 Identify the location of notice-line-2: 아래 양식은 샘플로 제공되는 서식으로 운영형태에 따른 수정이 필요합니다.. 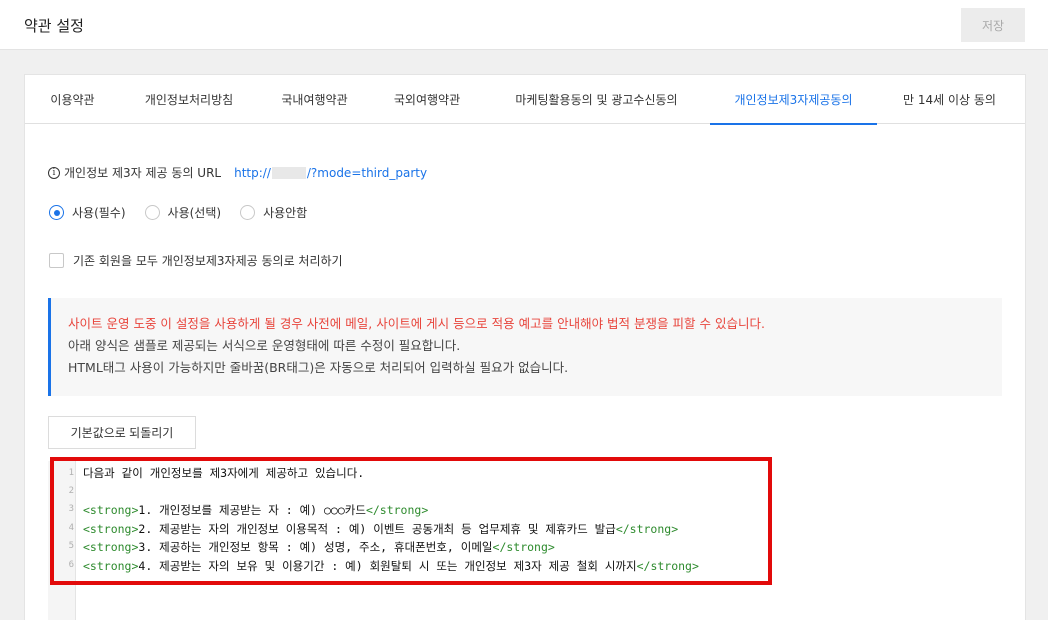
(264, 345).